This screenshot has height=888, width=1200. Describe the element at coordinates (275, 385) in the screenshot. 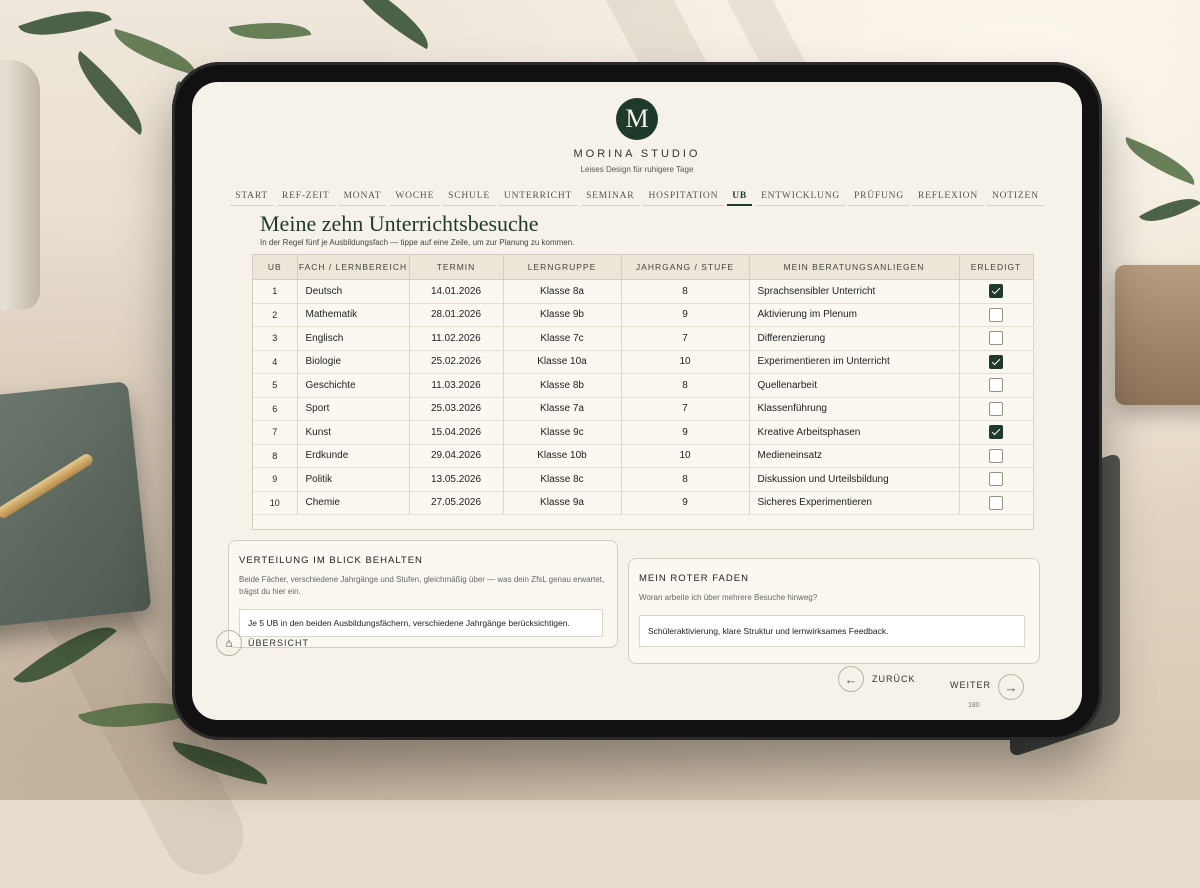

I see `cell-ub: 5` at that location.